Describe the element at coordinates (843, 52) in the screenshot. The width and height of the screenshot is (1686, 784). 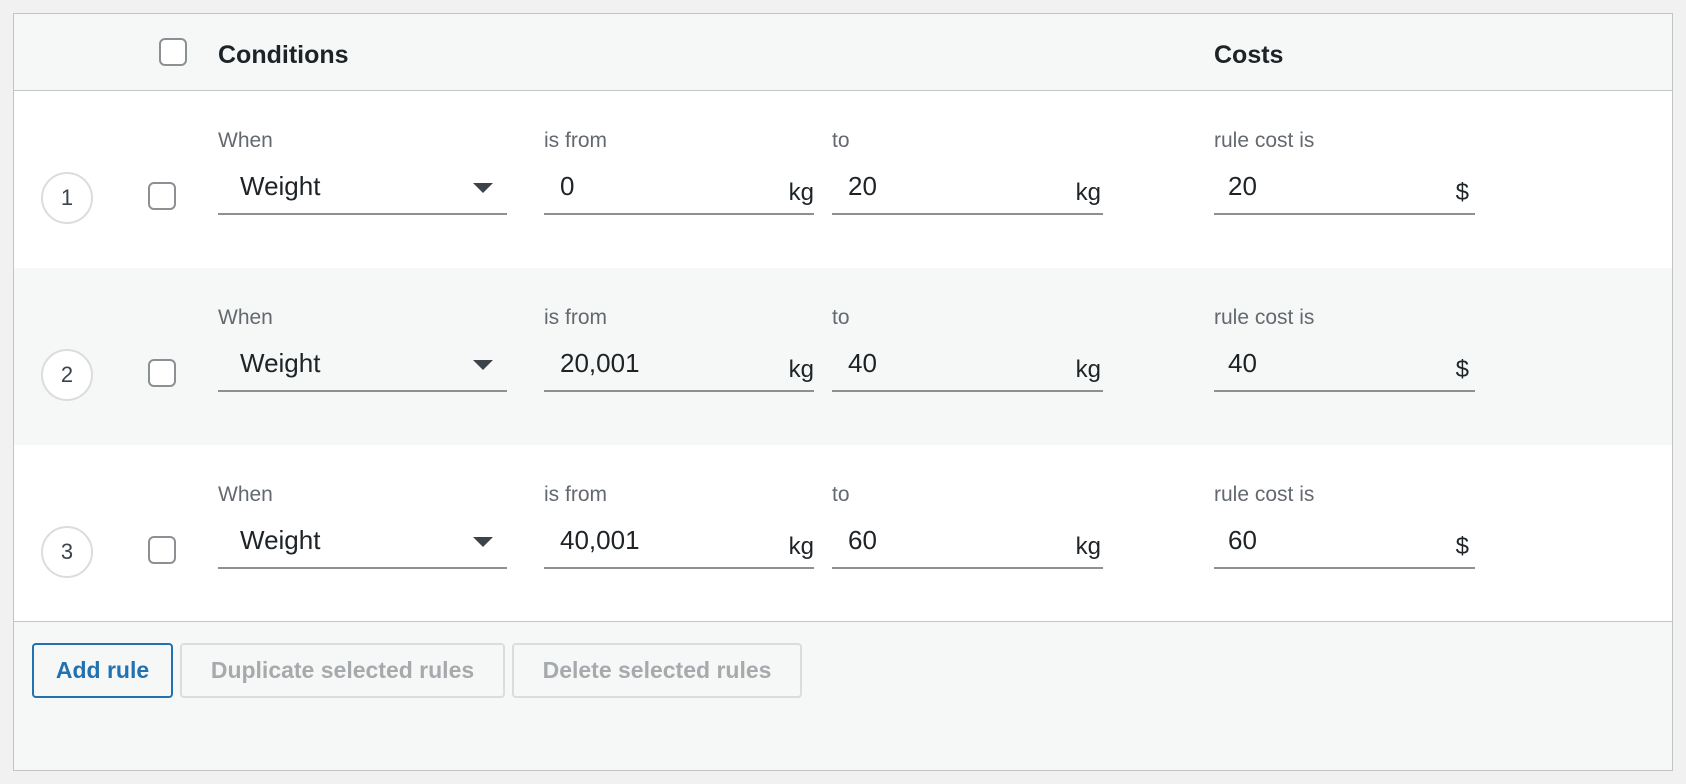
I see `table-header: Conditions Costs` at that location.